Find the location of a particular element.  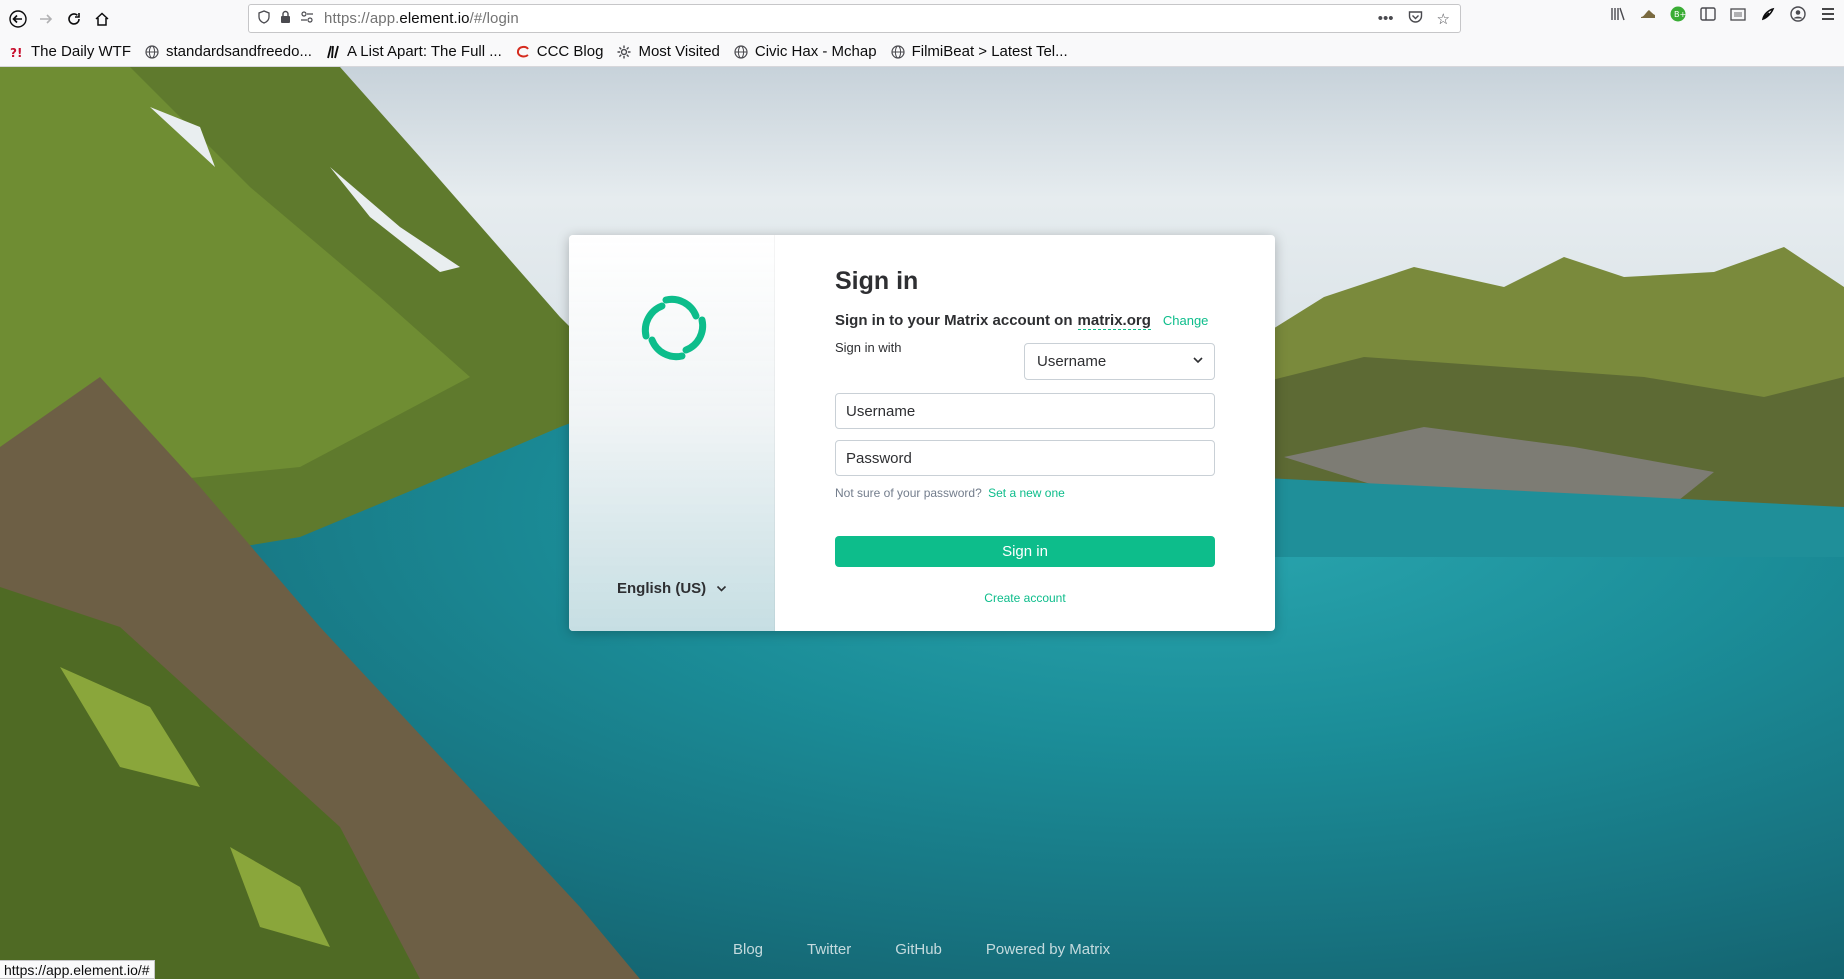

reset-password-link: Set a new one is located at coordinates (1026, 493).